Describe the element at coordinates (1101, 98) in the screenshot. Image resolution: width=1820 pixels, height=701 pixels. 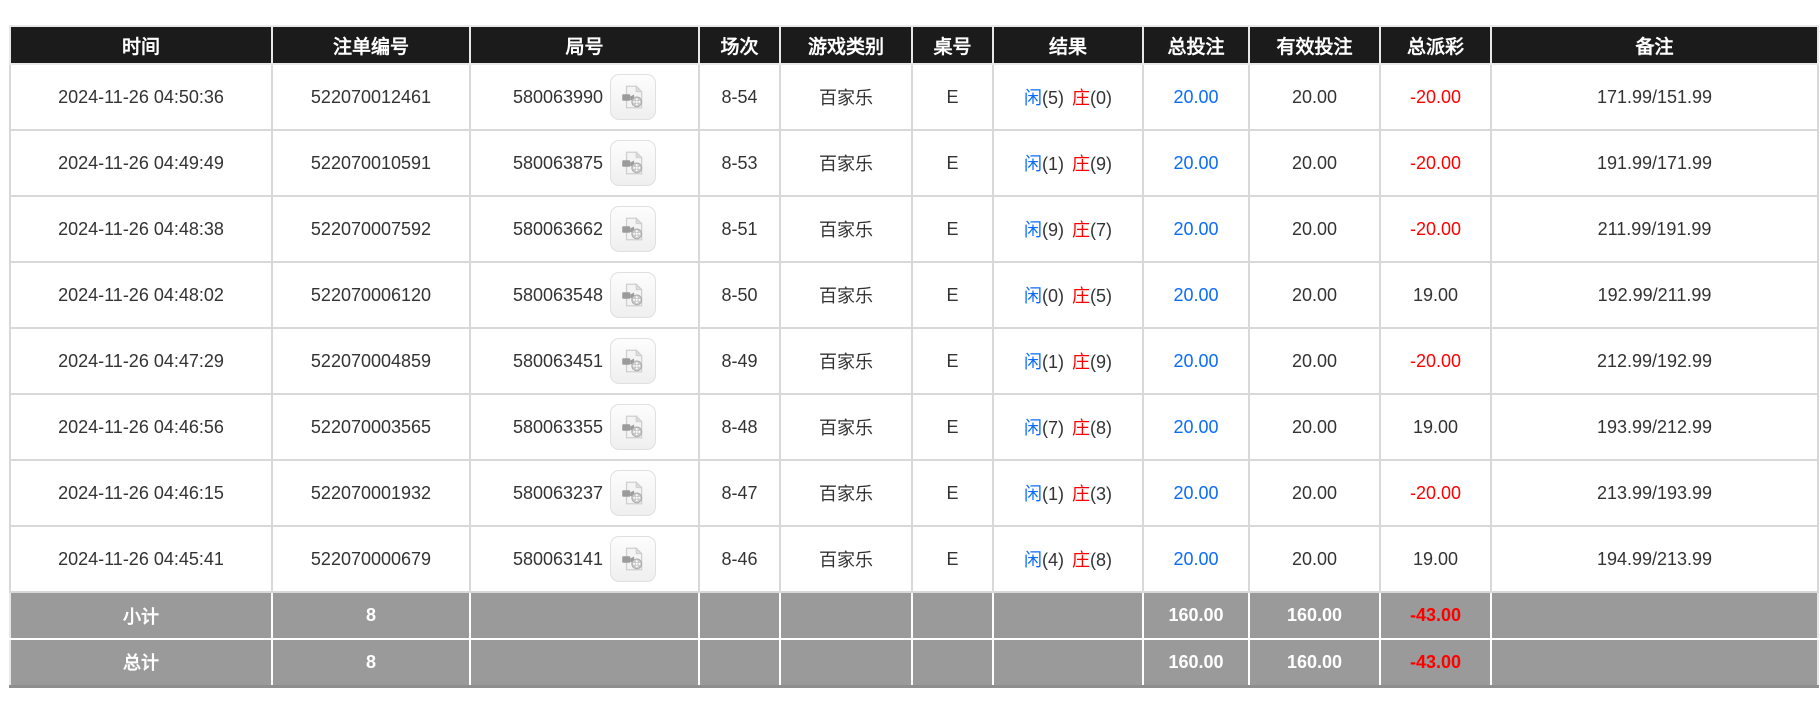
I see `banker-points: (0)` at that location.